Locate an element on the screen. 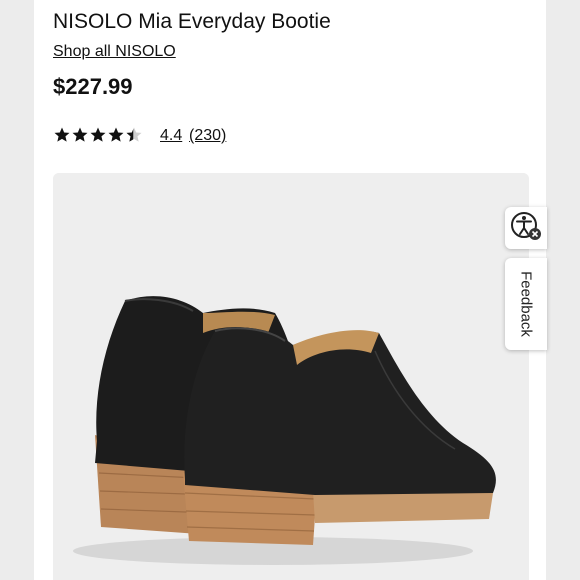 The height and width of the screenshot is (580, 580). rating-value-link: 4.4 is located at coordinates (171, 136).